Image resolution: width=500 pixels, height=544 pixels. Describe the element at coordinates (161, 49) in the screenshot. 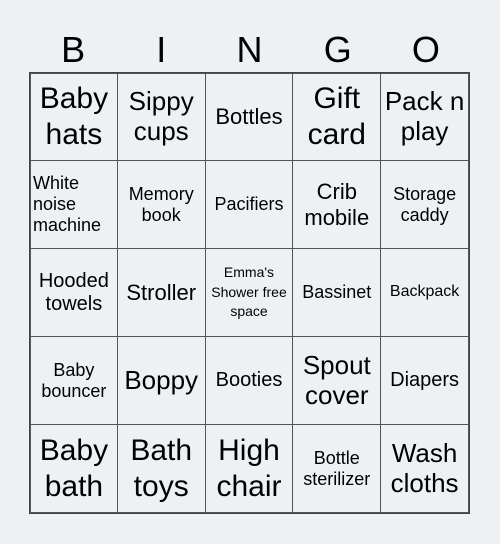

I see `header-letter-i: I` at that location.